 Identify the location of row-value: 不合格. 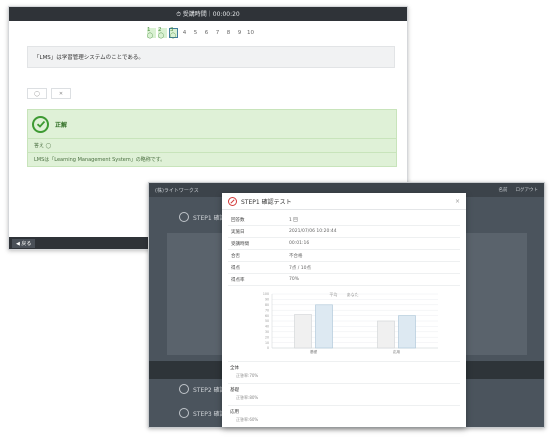
(373, 255).